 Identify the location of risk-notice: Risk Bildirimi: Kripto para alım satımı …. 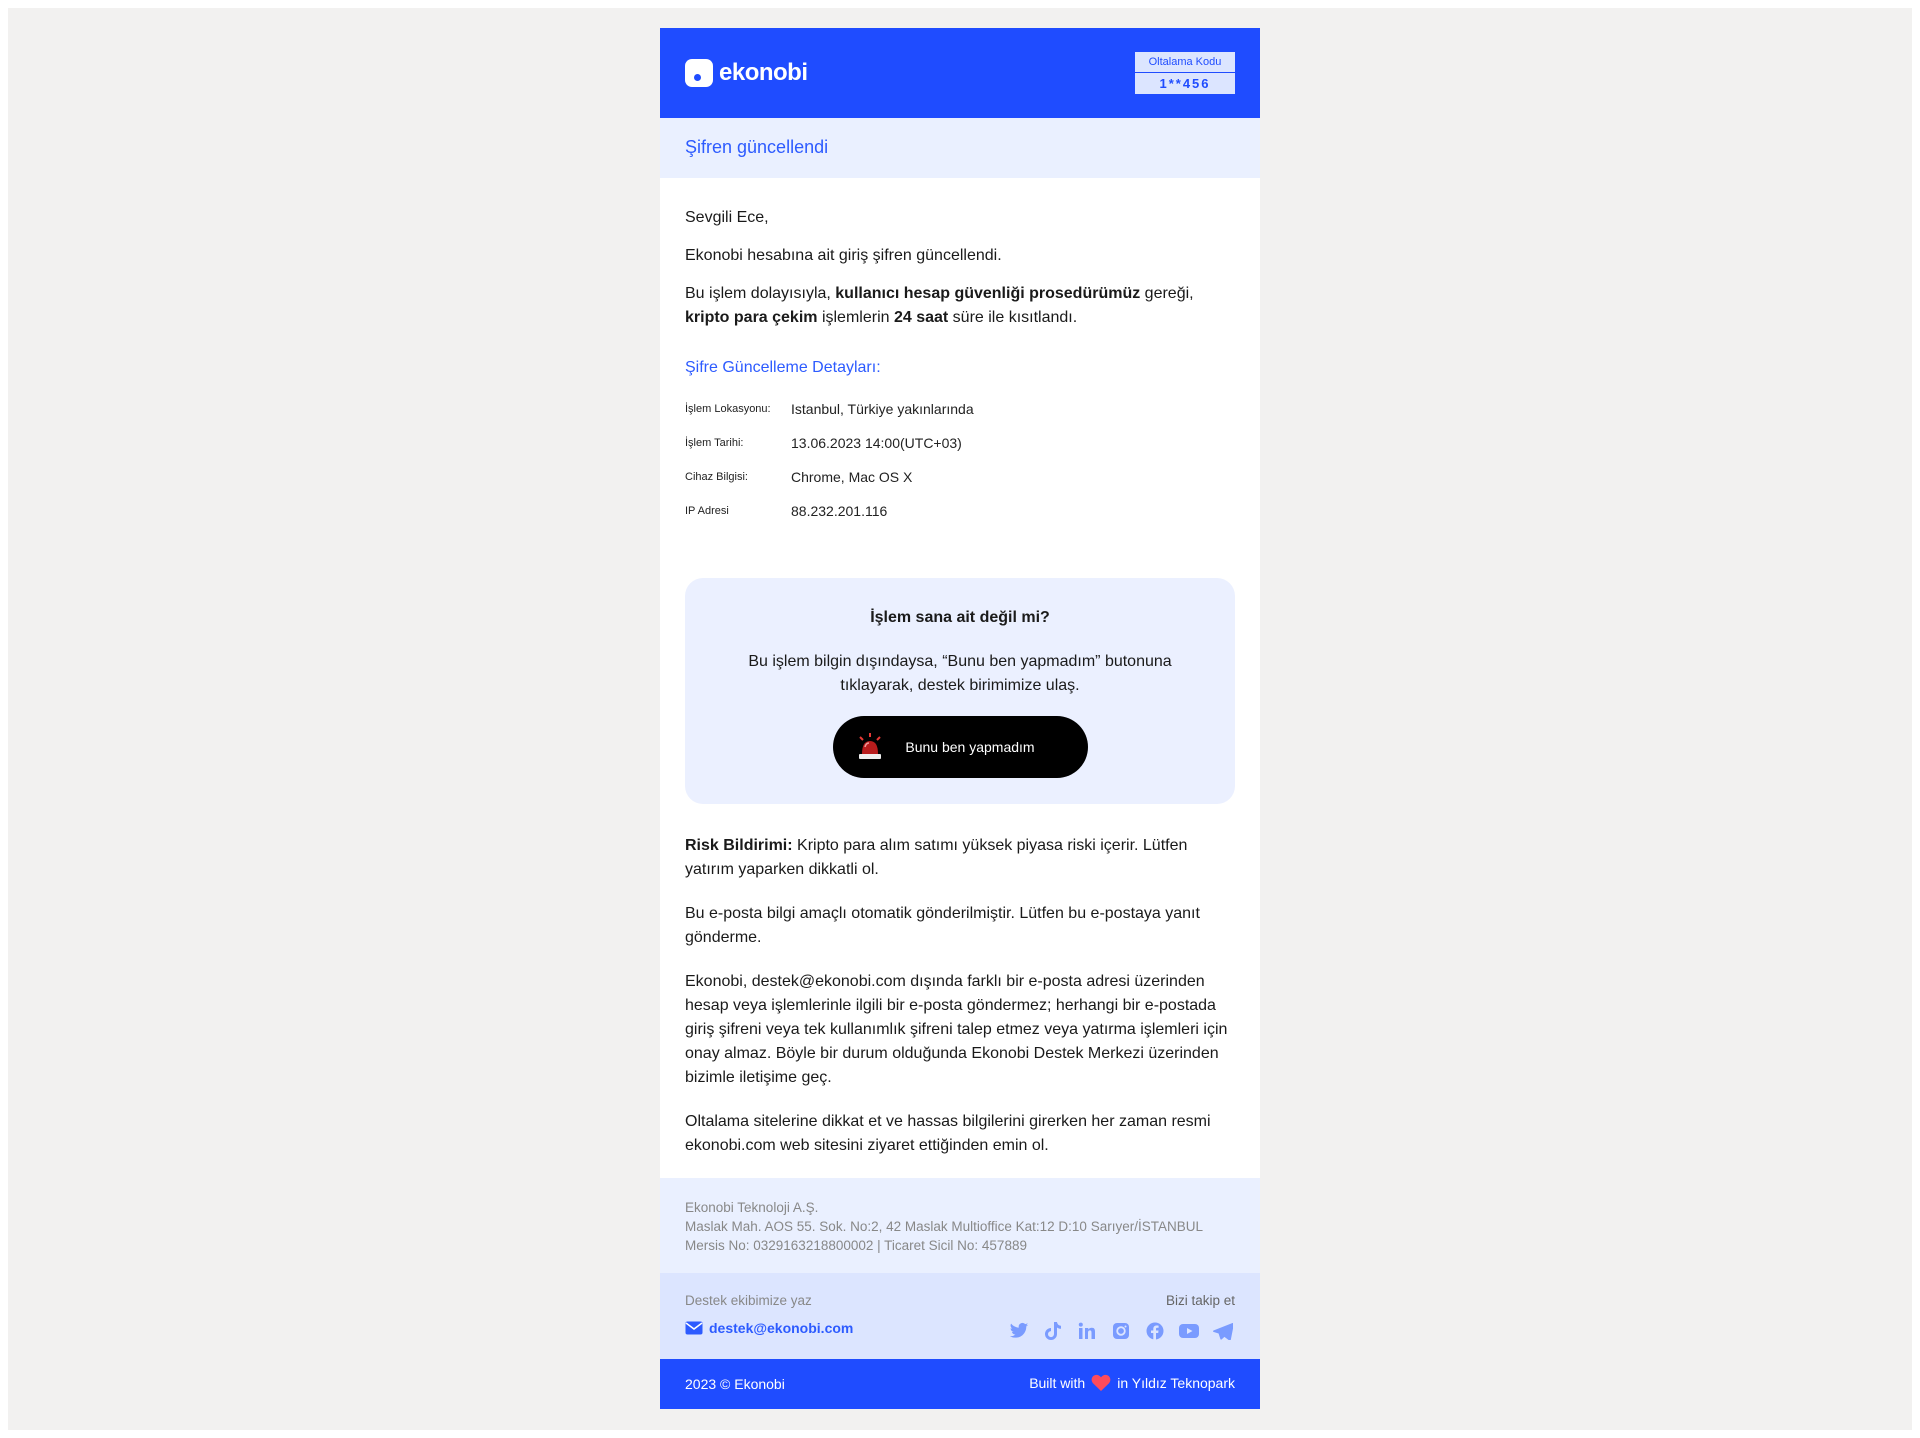
(960, 858).